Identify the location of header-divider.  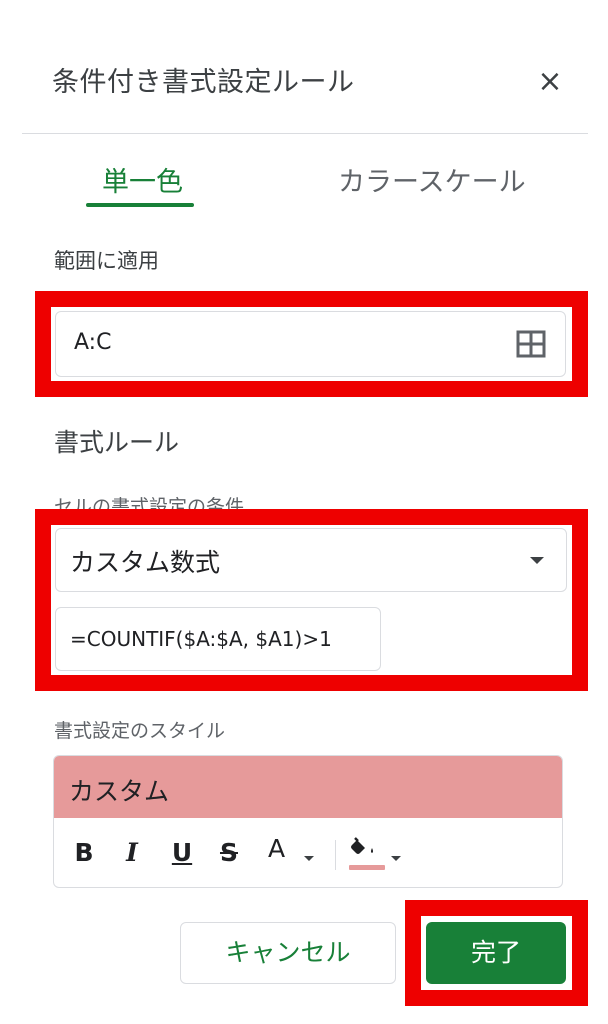
(305, 133).